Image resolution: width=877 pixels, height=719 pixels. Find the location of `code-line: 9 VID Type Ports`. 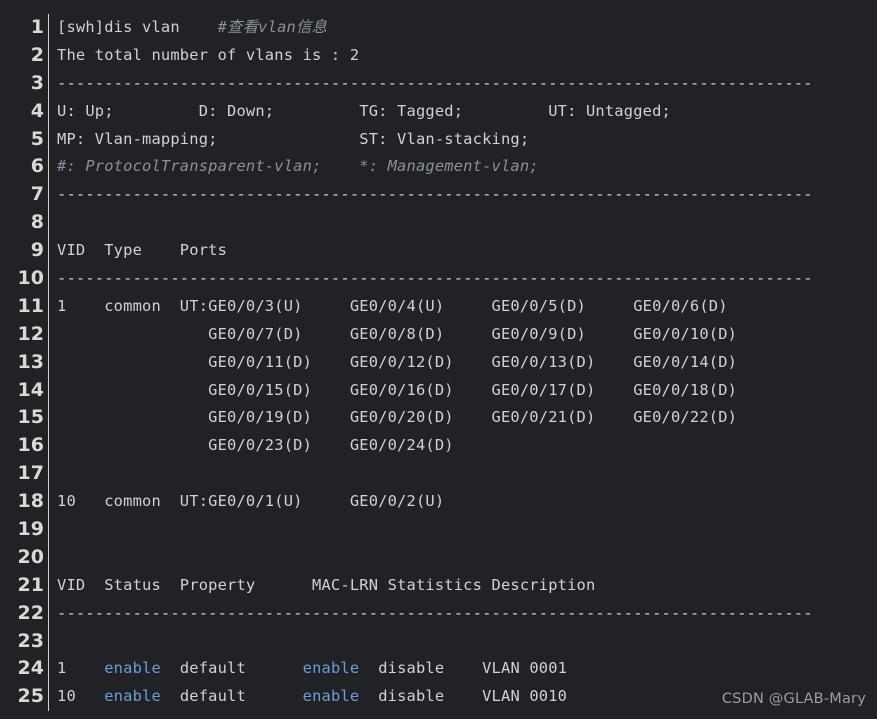

code-line: 9 VID Type Ports is located at coordinates (438, 251).